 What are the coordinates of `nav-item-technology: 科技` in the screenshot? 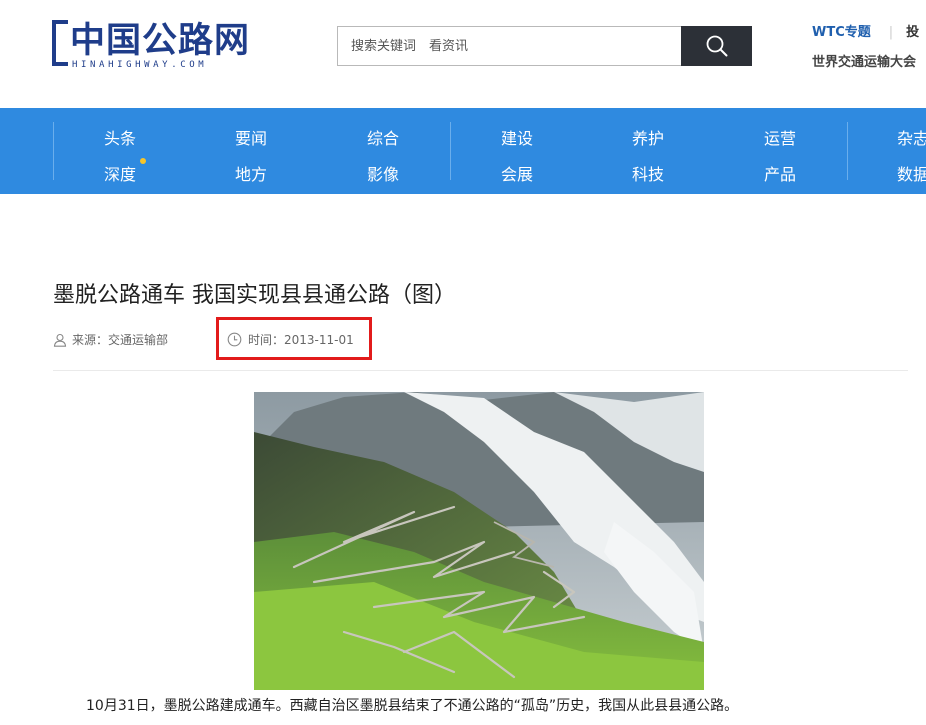 It's located at (648, 173).